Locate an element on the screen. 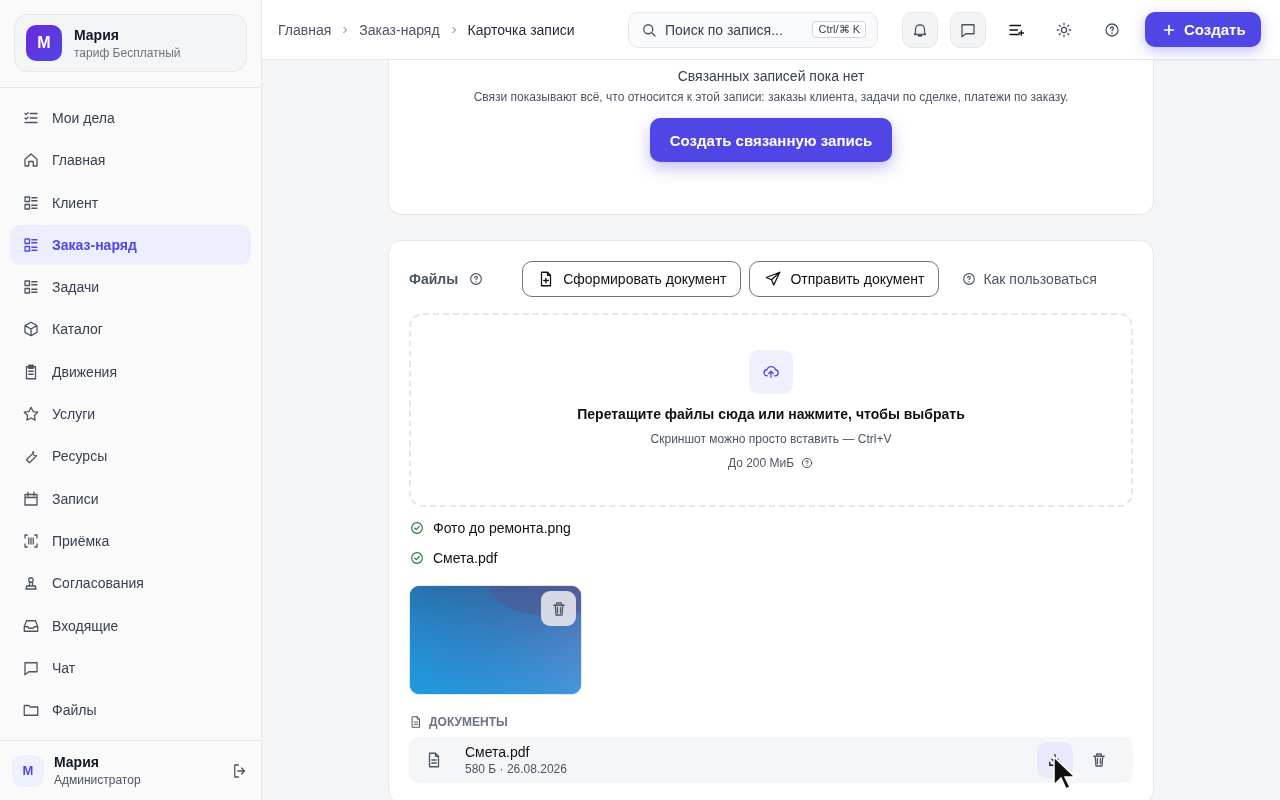 This screenshot has width=1280, height=800. send-document-button: Отправить документ is located at coordinates (844, 279).